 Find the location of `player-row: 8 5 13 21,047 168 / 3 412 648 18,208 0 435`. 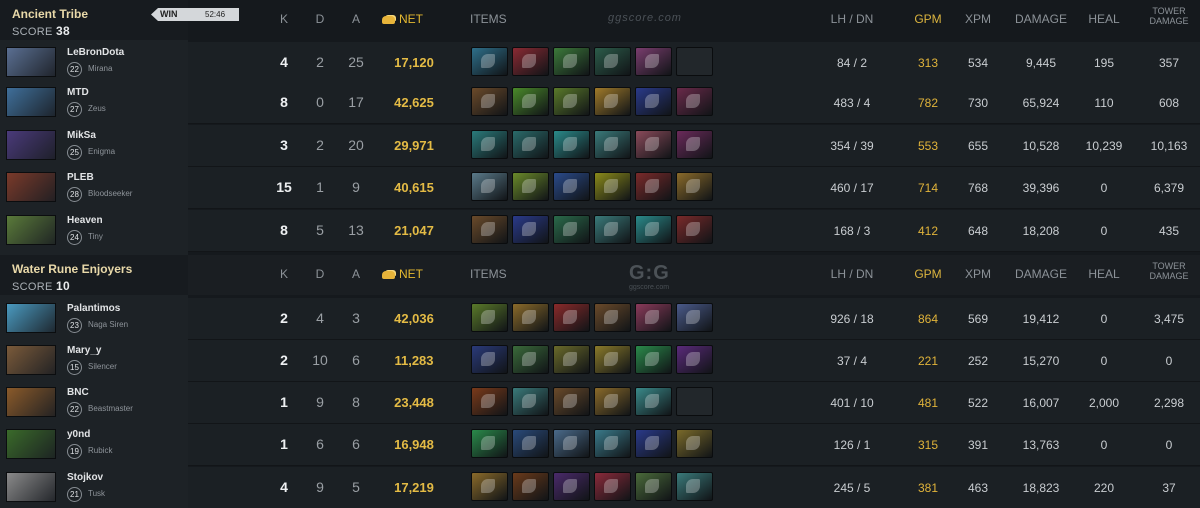

player-row: 8 5 13 21,047 168 / 3 412 648 18,208 0 435 is located at coordinates (694, 231).